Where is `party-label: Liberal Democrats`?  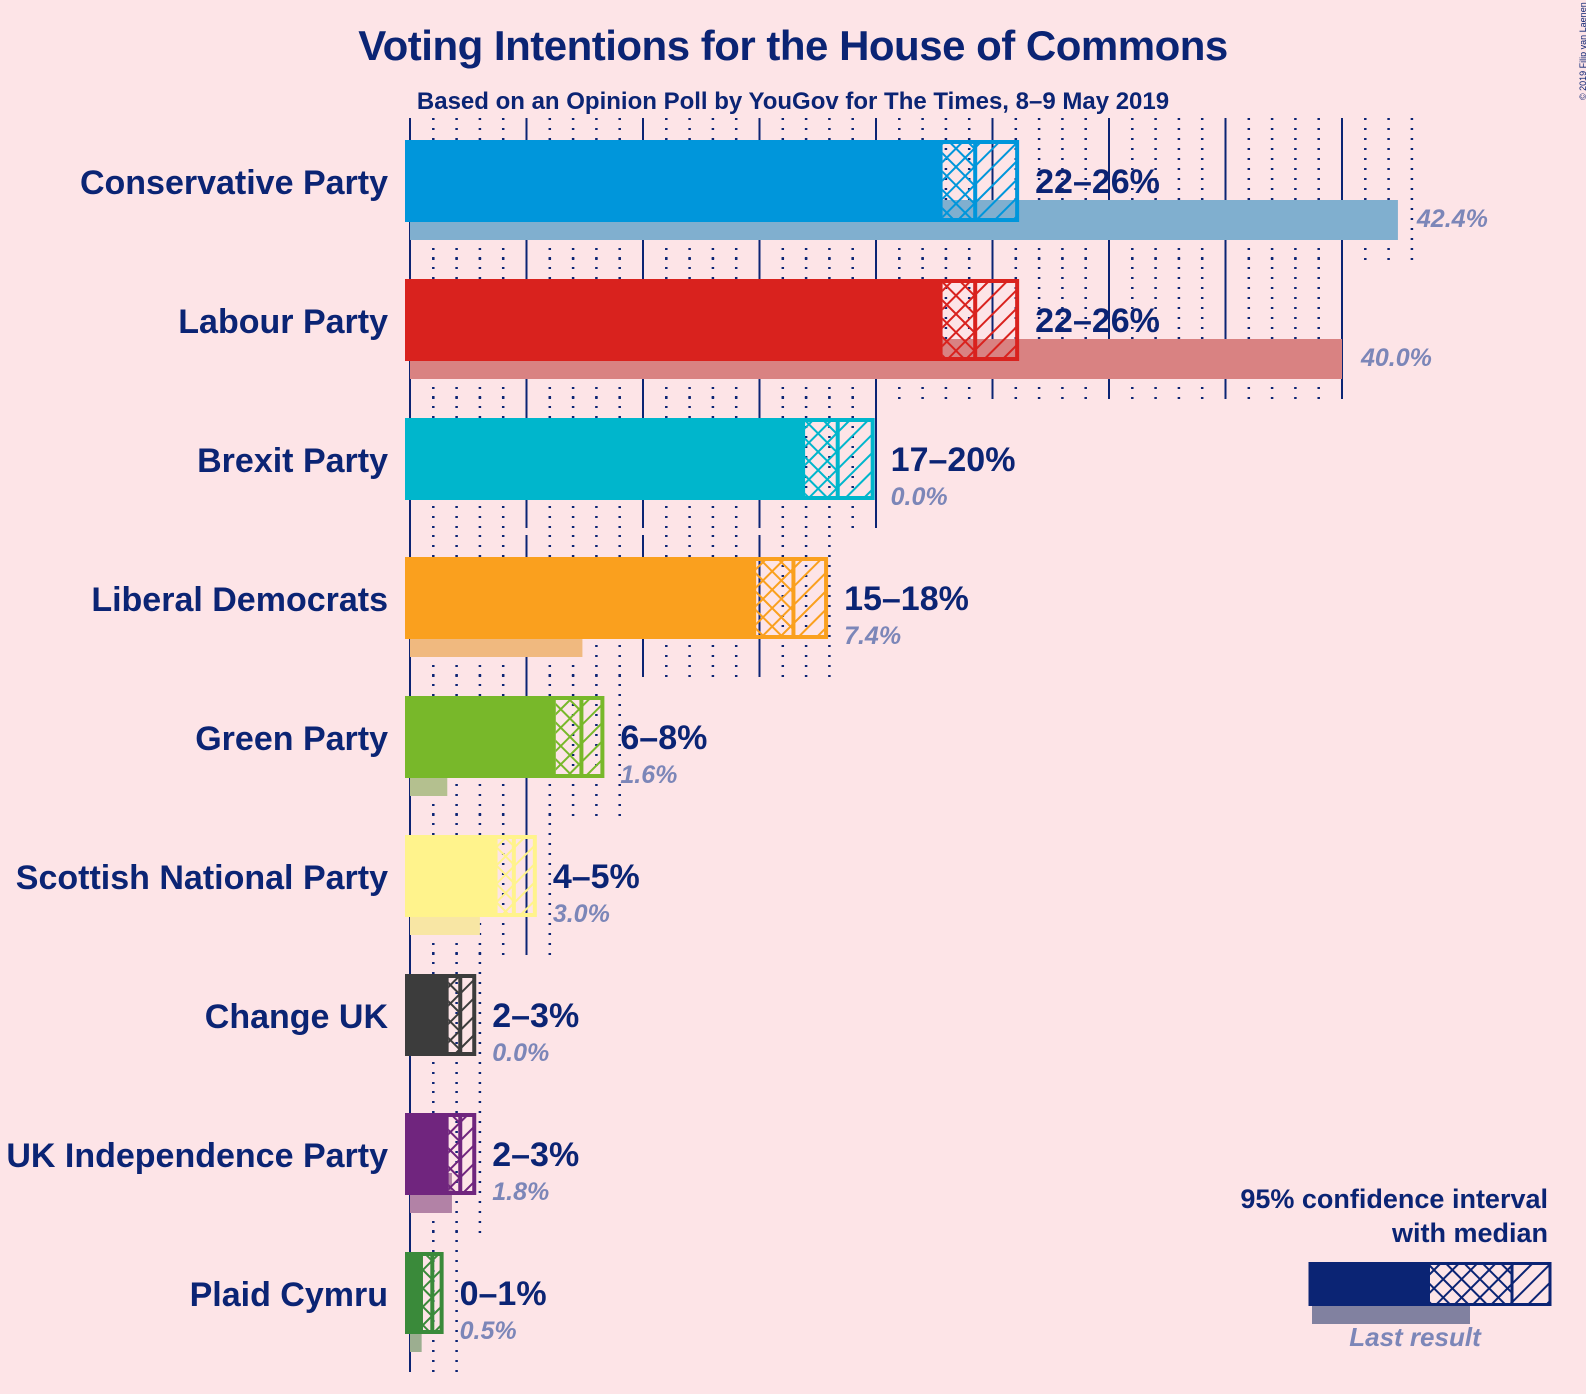 party-label: Liberal Democrats is located at coordinates (239, 600).